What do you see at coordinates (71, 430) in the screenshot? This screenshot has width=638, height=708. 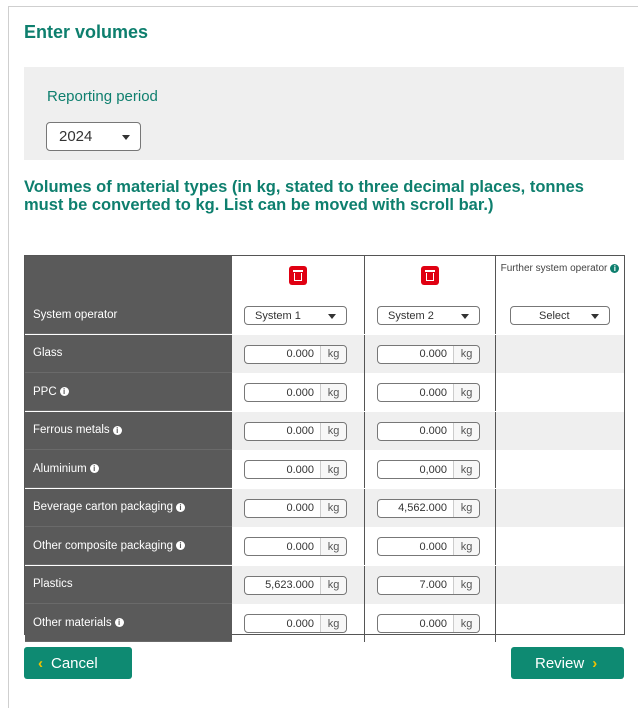 I see `row-label-text: Ferrous metals` at bounding box center [71, 430].